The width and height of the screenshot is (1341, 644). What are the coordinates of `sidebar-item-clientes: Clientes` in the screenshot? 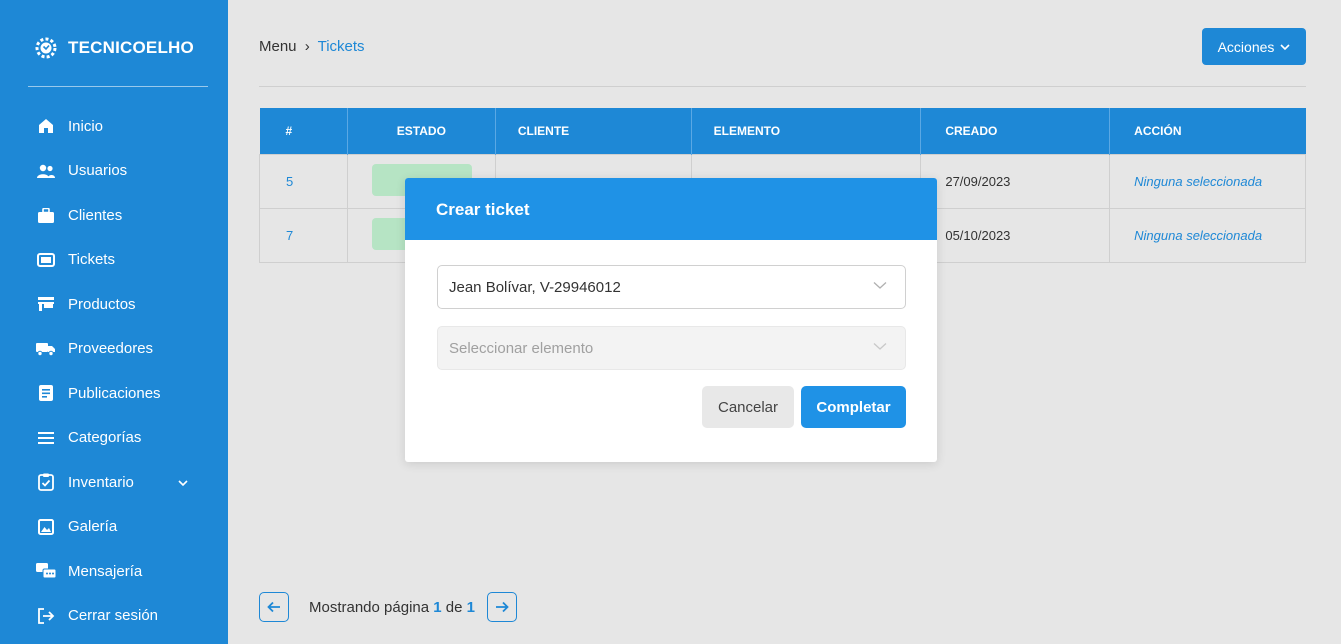 It's located at (114, 215).